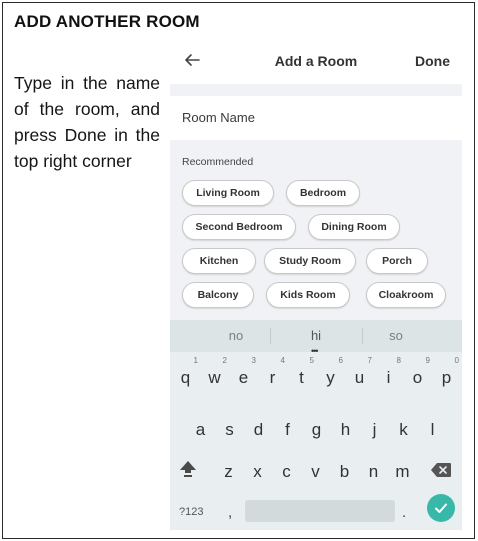 This screenshot has height=541, width=478. I want to click on shift-icon, so click(188, 469).